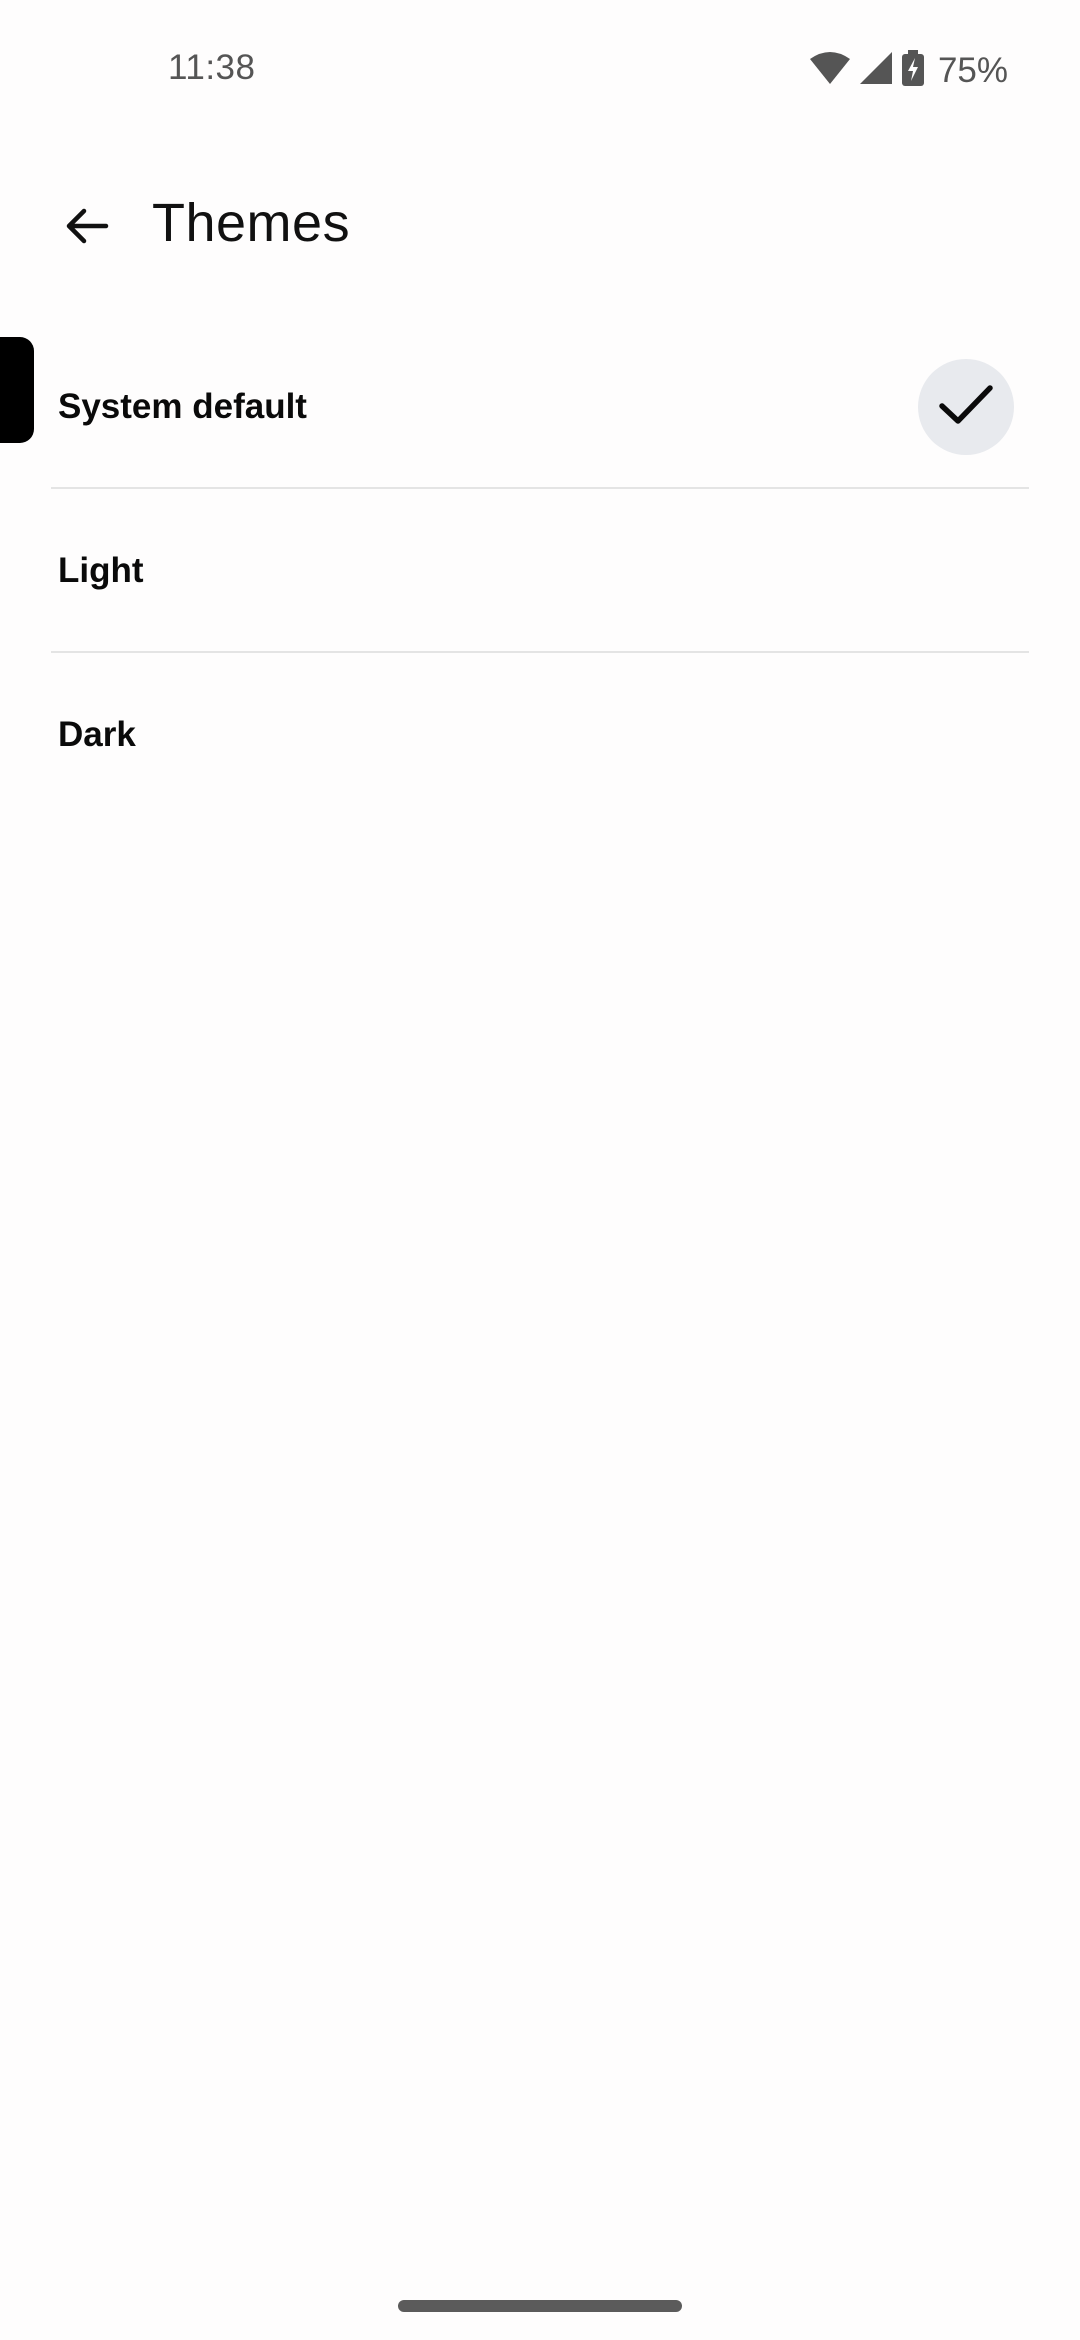 The height and width of the screenshot is (2340, 1080). What do you see at coordinates (829, 70) in the screenshot?
I see `wifi-icon` at bounding box center [829, 70].